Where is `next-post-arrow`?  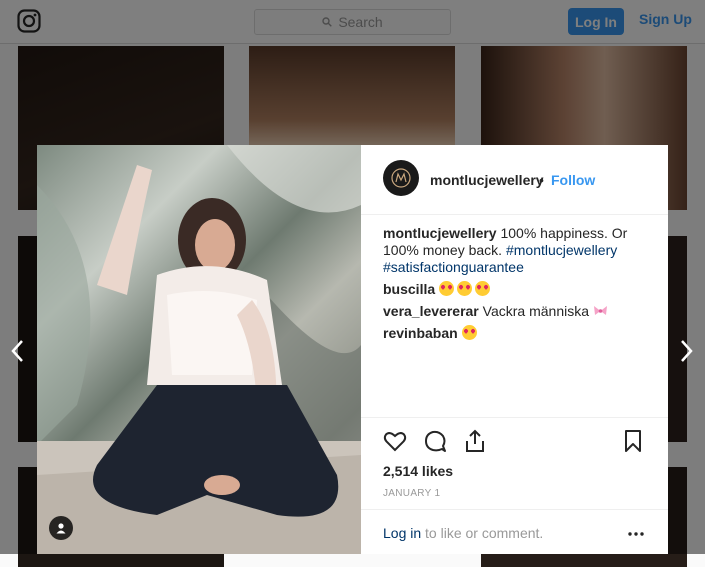
next-post-arrow is located at coordinates (687, 351).